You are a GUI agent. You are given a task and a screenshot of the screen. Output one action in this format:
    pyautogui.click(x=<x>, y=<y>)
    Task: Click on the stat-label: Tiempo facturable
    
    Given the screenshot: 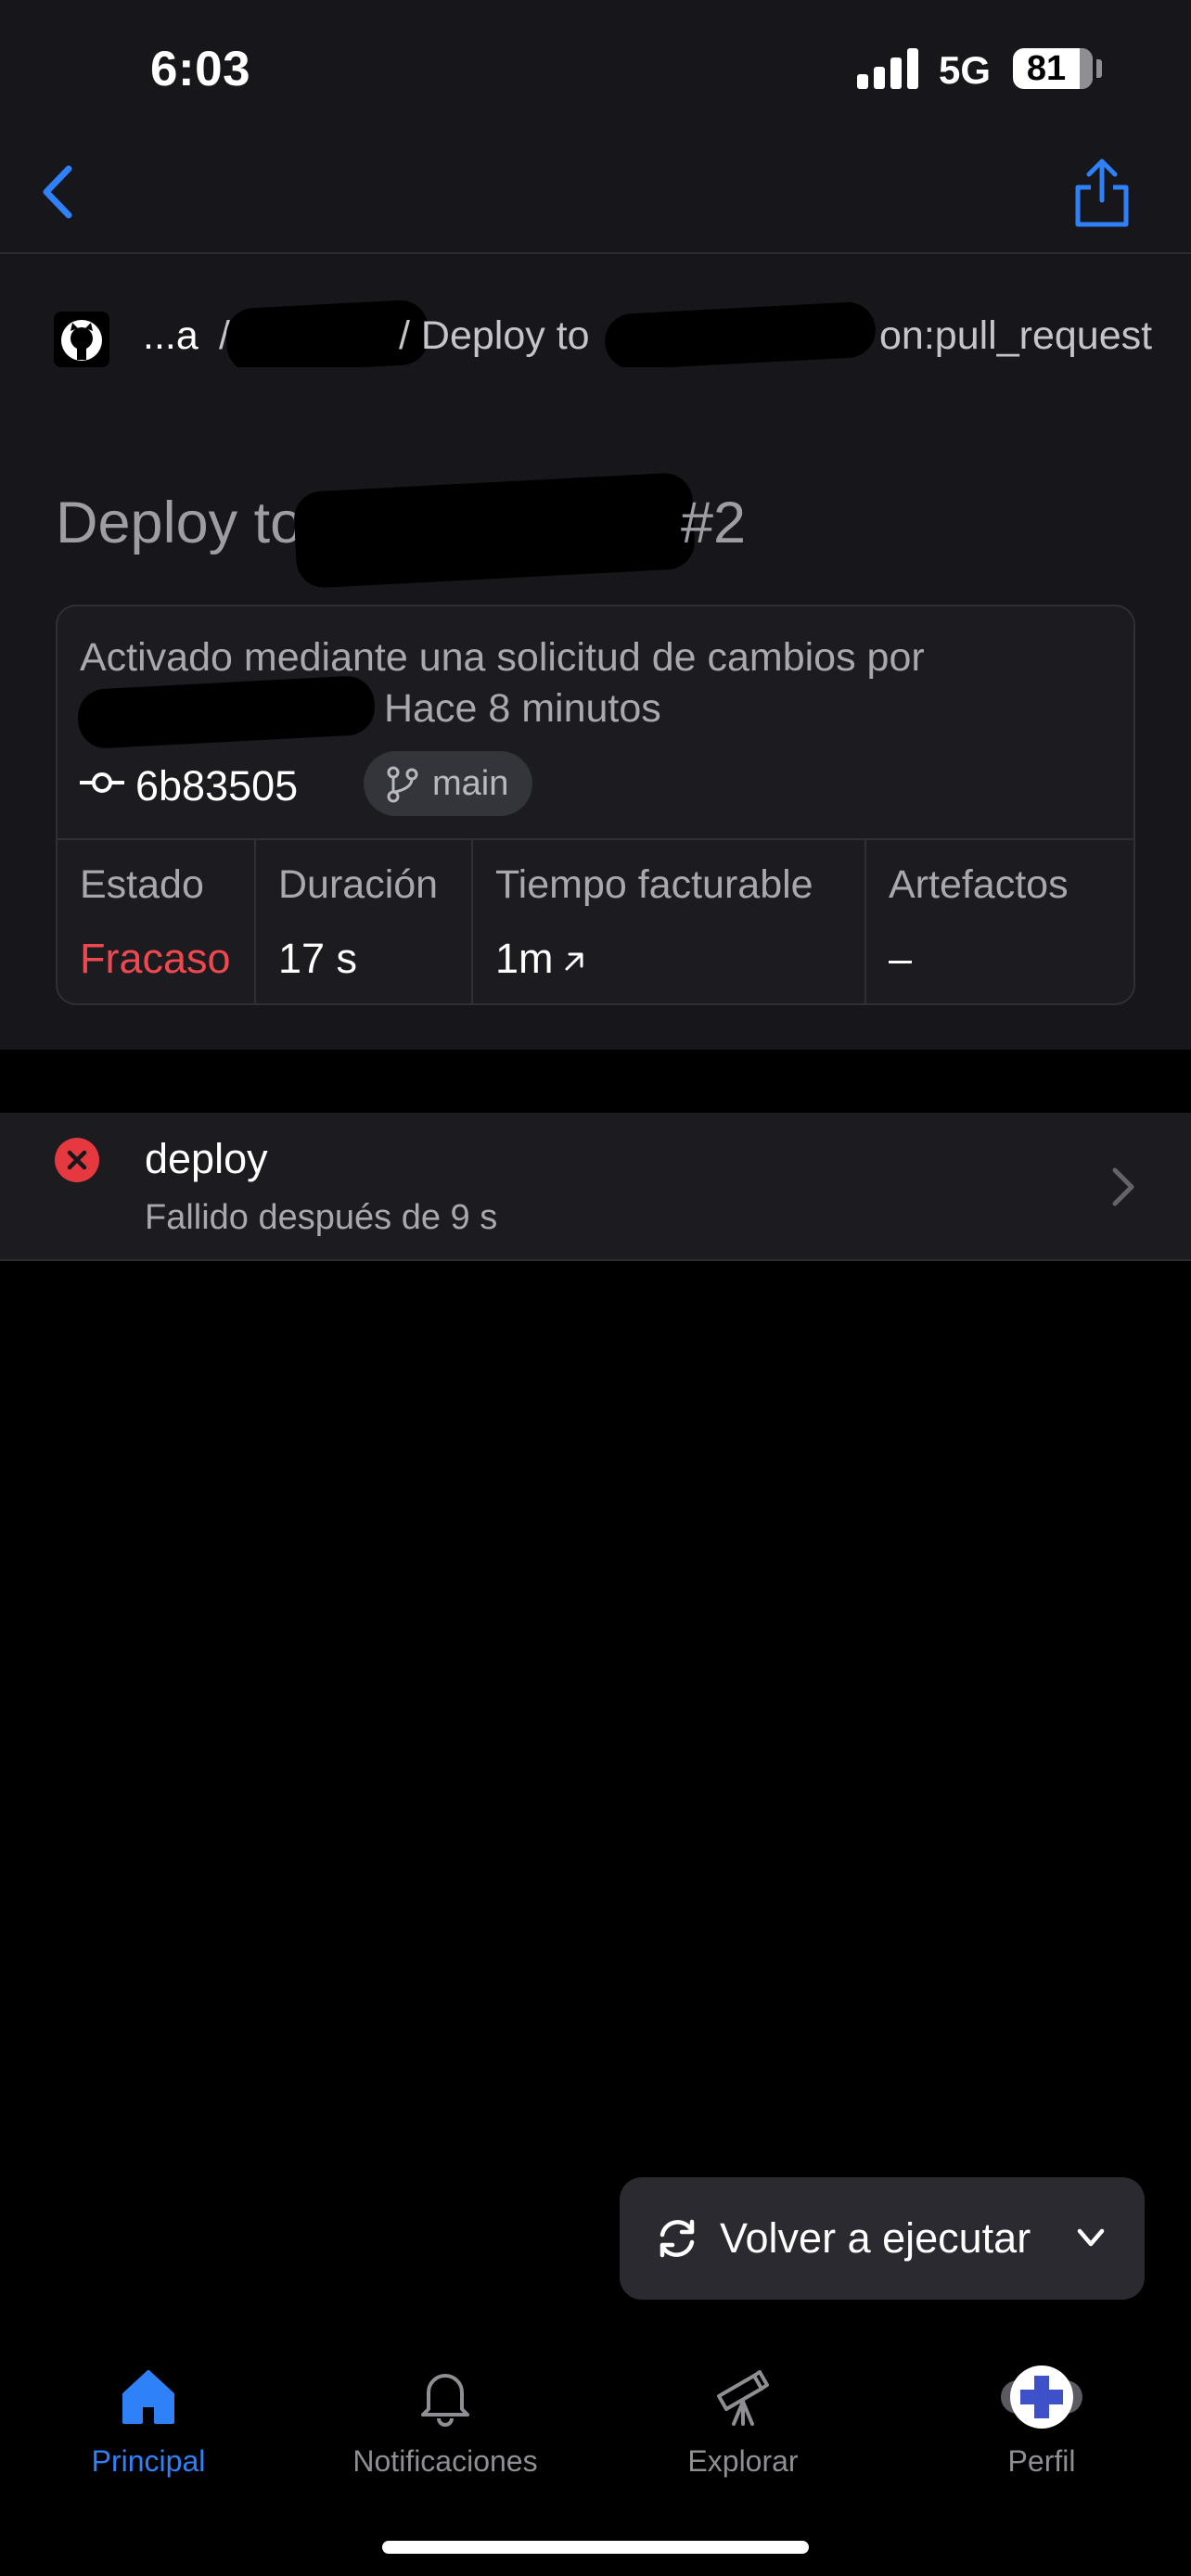 What is the action you would take?
    pyautogui.click(x=654, y=884)
    